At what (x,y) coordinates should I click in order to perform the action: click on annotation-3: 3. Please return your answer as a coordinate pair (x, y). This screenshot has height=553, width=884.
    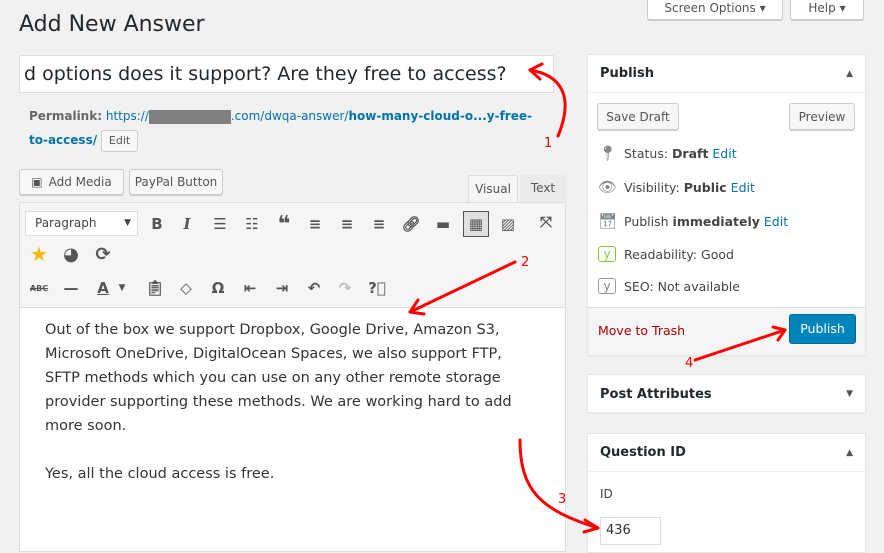
    Looking at the image, I should click on (562, 499).